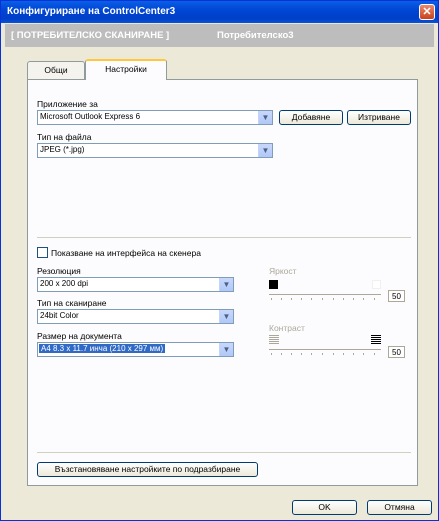 Image resolution: width=439 pixels, height=521 pixels. Describe the element at coordinates (72, 303) in the screenshot. I see `scan-type-label: Тип на сканиране` at that location.